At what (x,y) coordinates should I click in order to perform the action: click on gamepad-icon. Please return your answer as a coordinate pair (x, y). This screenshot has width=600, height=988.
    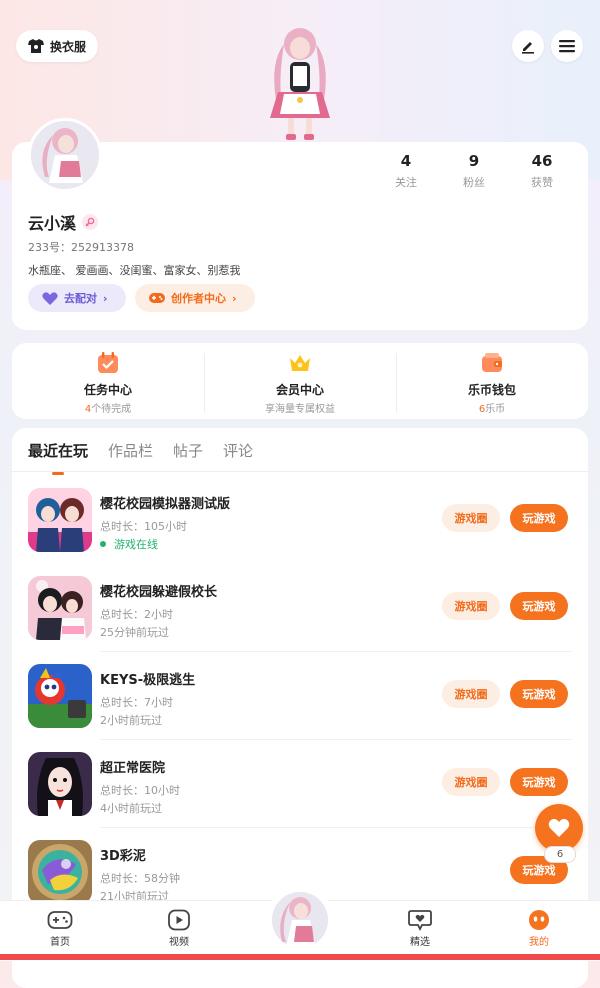
    Looking at the image, I should click on (60, 920).